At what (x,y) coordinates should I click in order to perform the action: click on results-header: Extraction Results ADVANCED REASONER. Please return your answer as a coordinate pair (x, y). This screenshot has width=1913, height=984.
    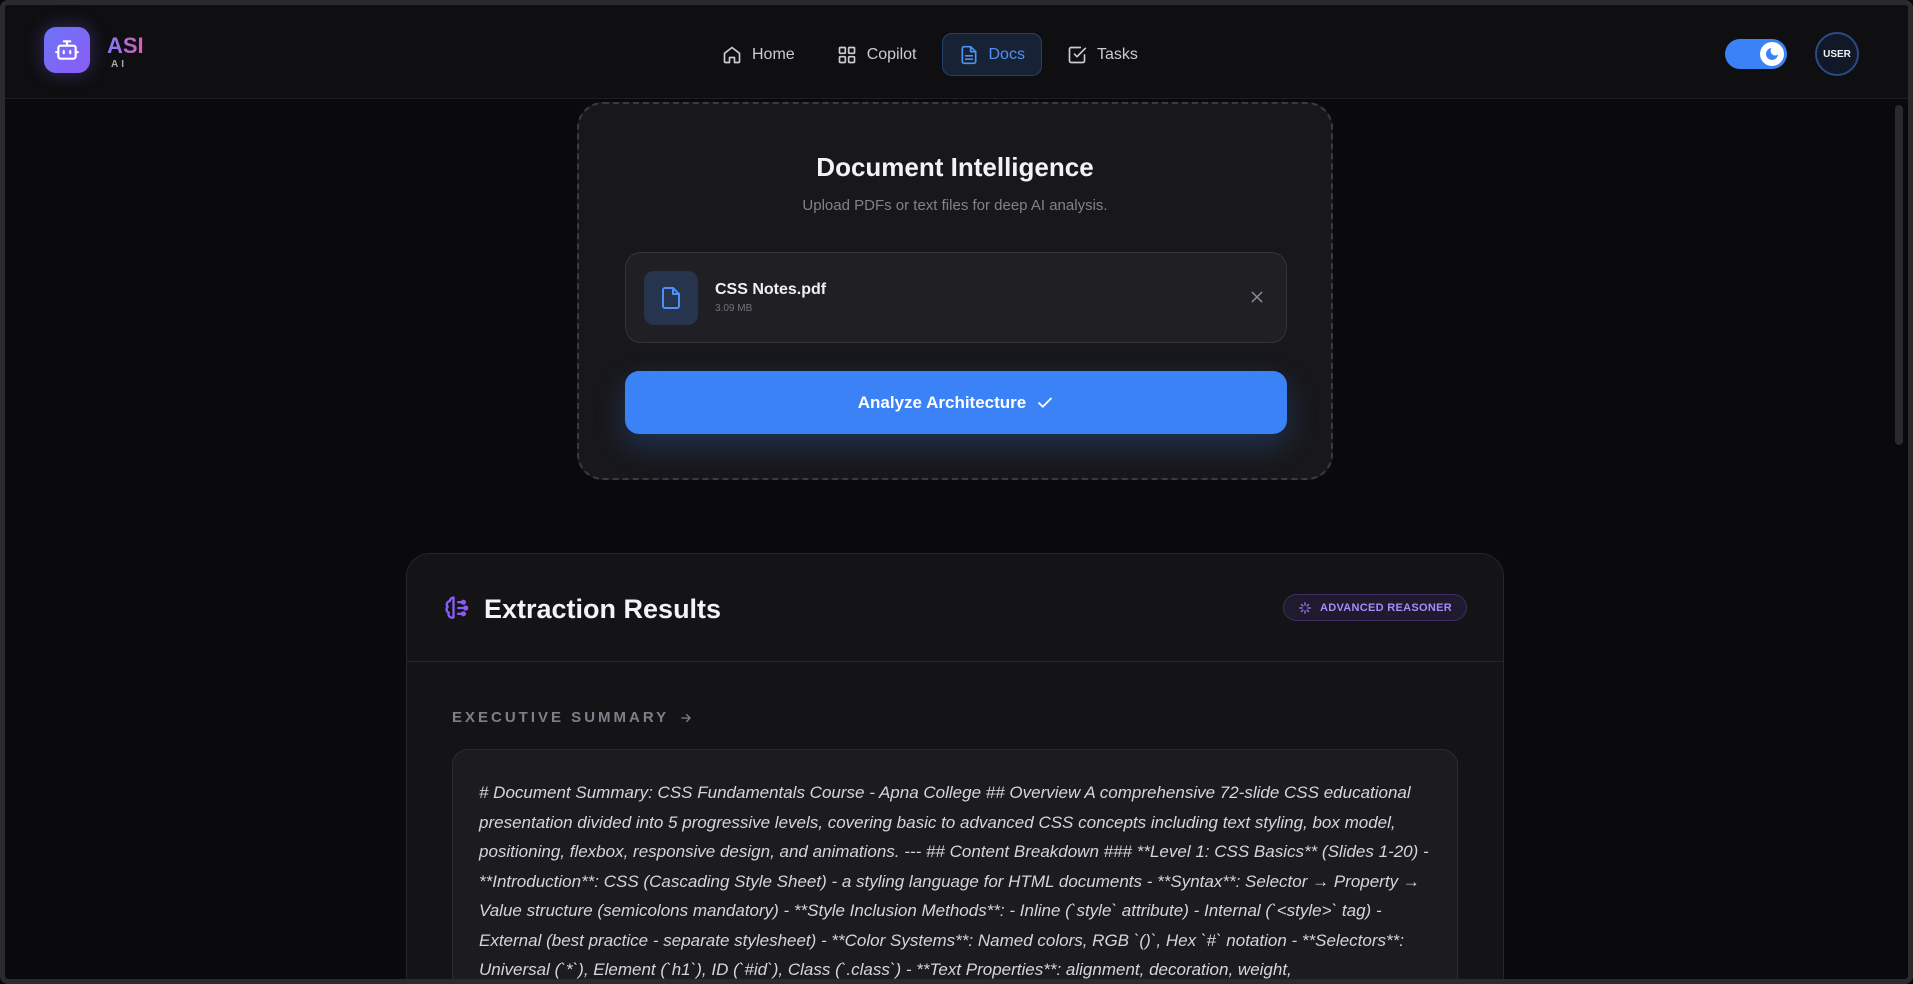
    Looking at the image, I should click on (955, 608).